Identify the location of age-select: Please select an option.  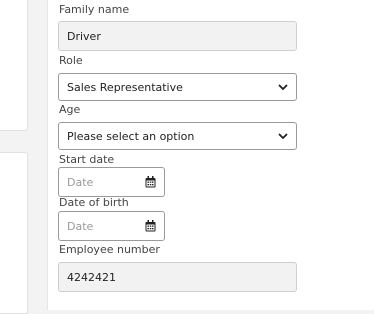
(177, 136).